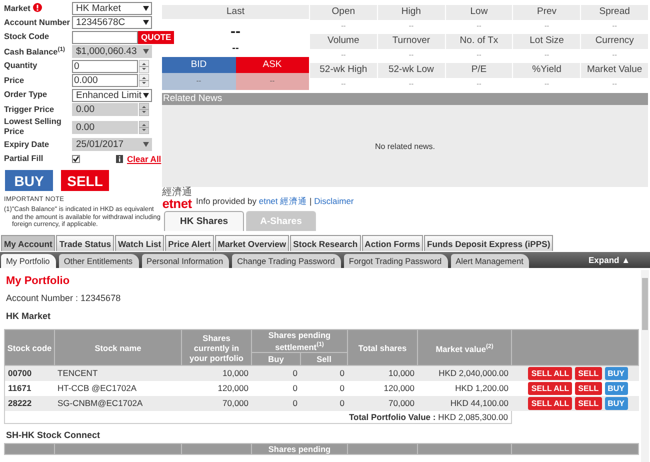 This screenshot has height=462, width=650. What do you see at coordinates (204, 221) in the screenshot?
I see `market-tab: HK Shares` at bounding box center [204, 221].